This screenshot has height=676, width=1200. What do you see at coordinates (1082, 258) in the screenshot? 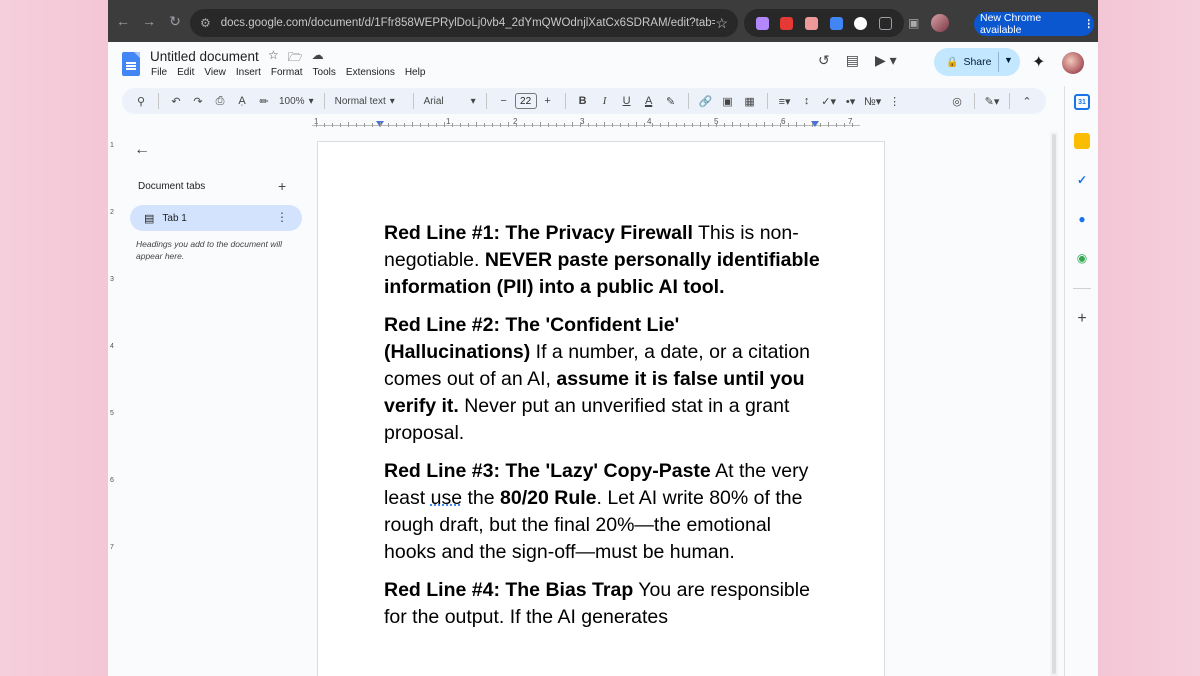
I see `maps-icon: ◉` at bounding box center [1082, 258].